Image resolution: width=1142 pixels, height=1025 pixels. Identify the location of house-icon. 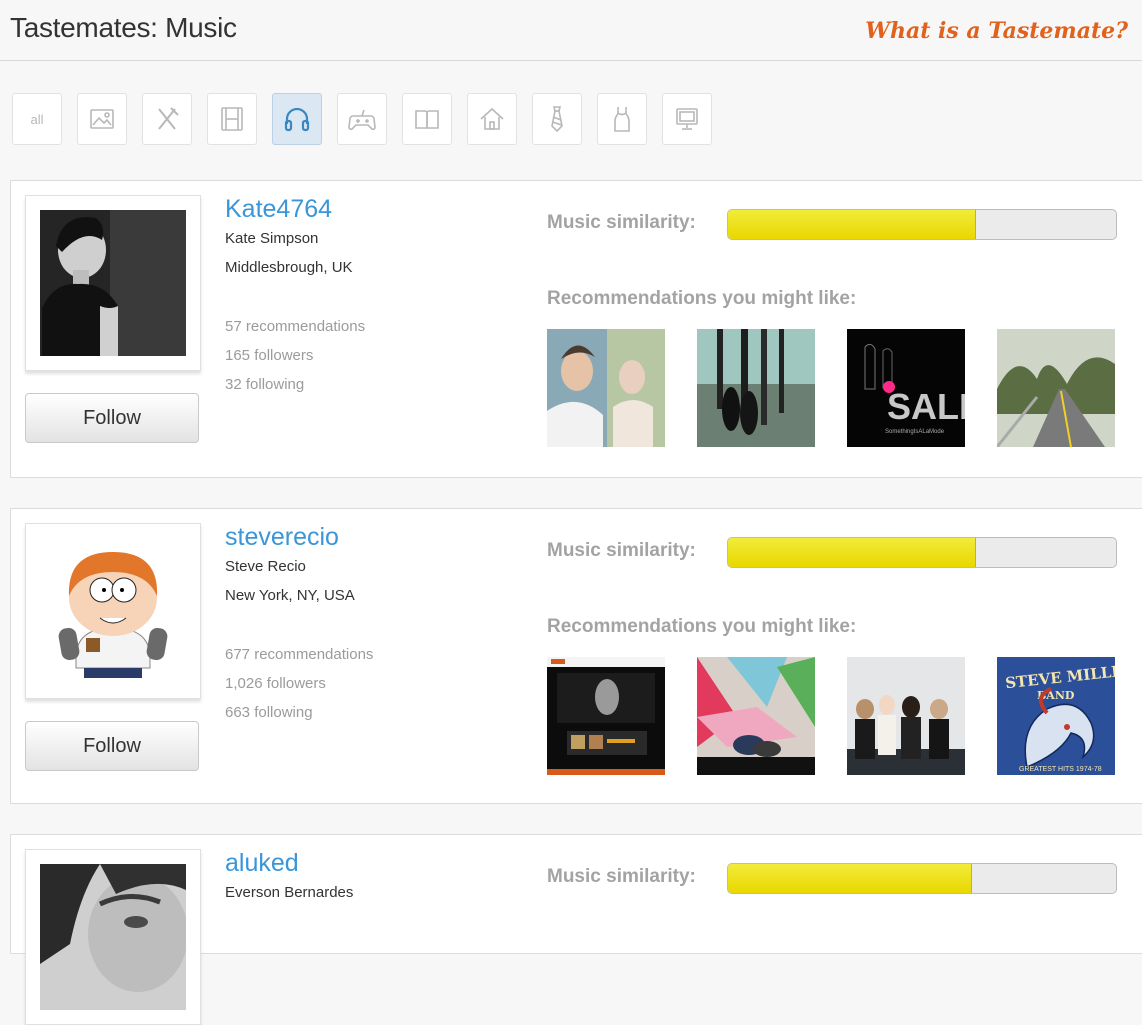
(492, 118).